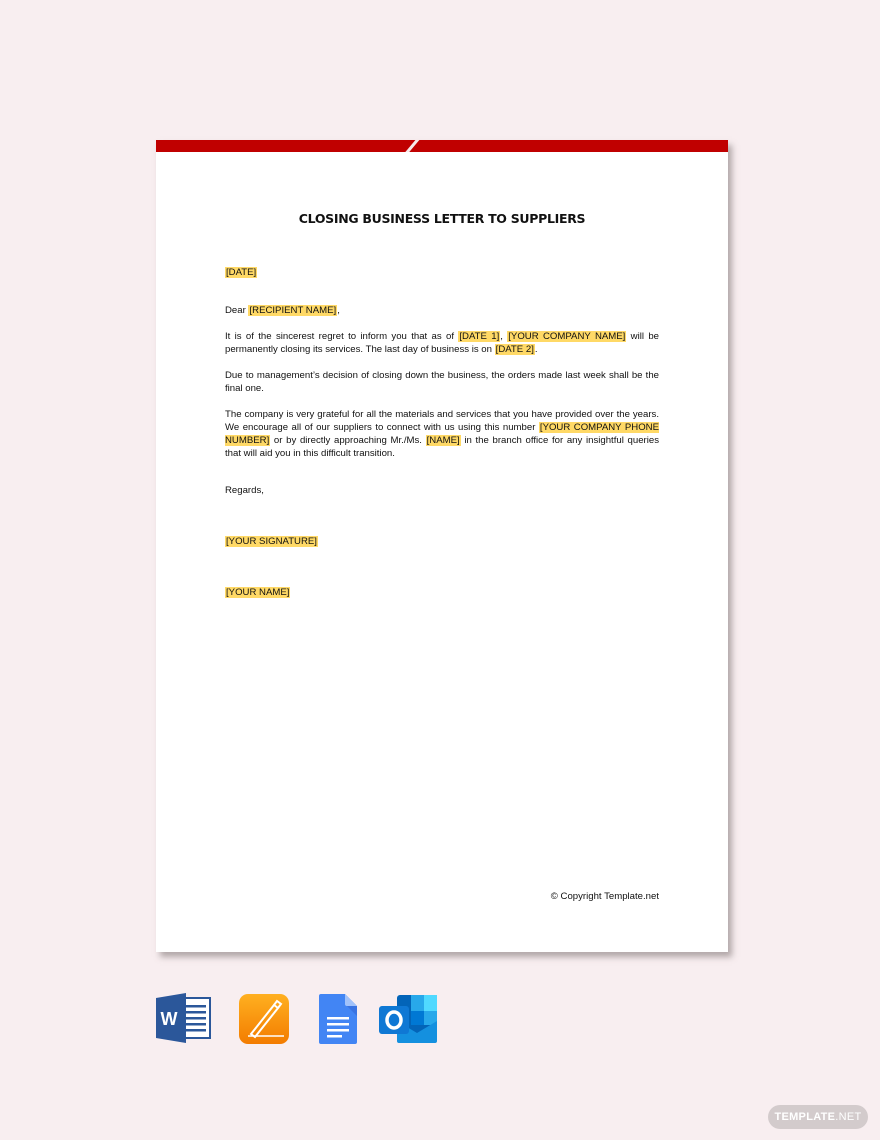  What do you see at coordinates (442, 272) in the screenshot?
I see `date-line: [DATE]` at bounding box center [442, 272].